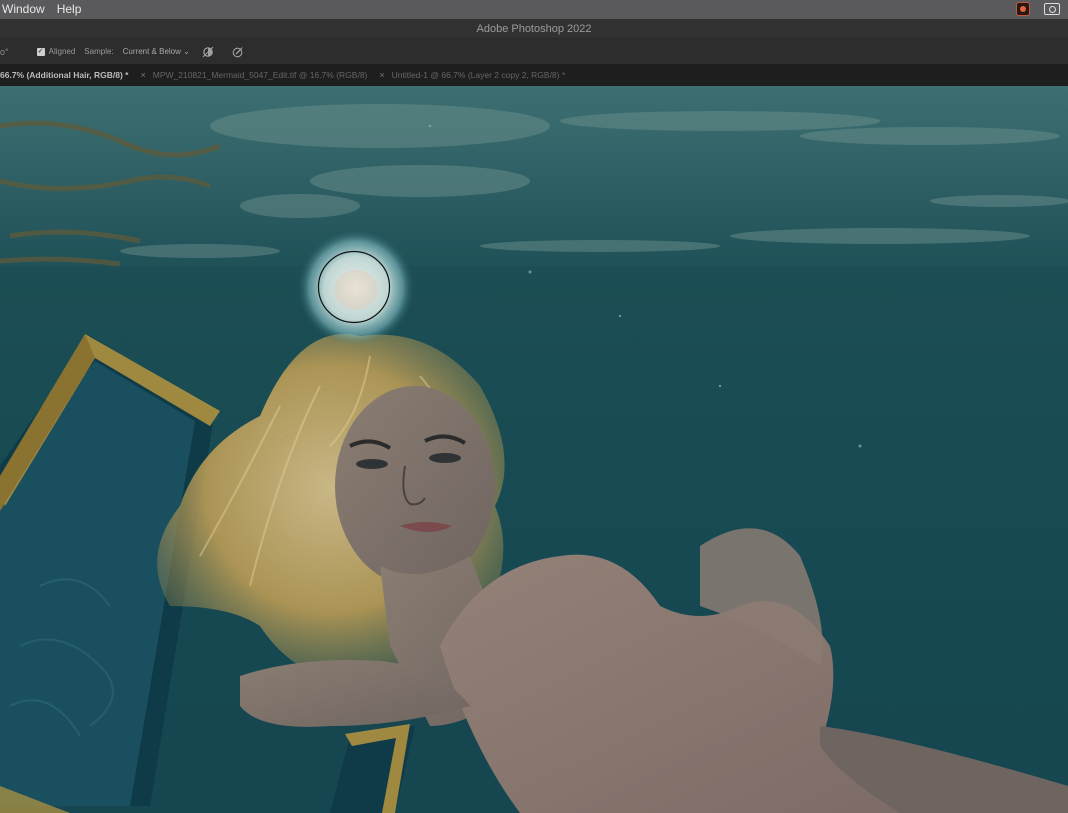 The image size is (1068, 813). Describe the element at coordinates (151, 51) in the screenshot. I see `sample-dropdown-value: Current & Below` at that location.